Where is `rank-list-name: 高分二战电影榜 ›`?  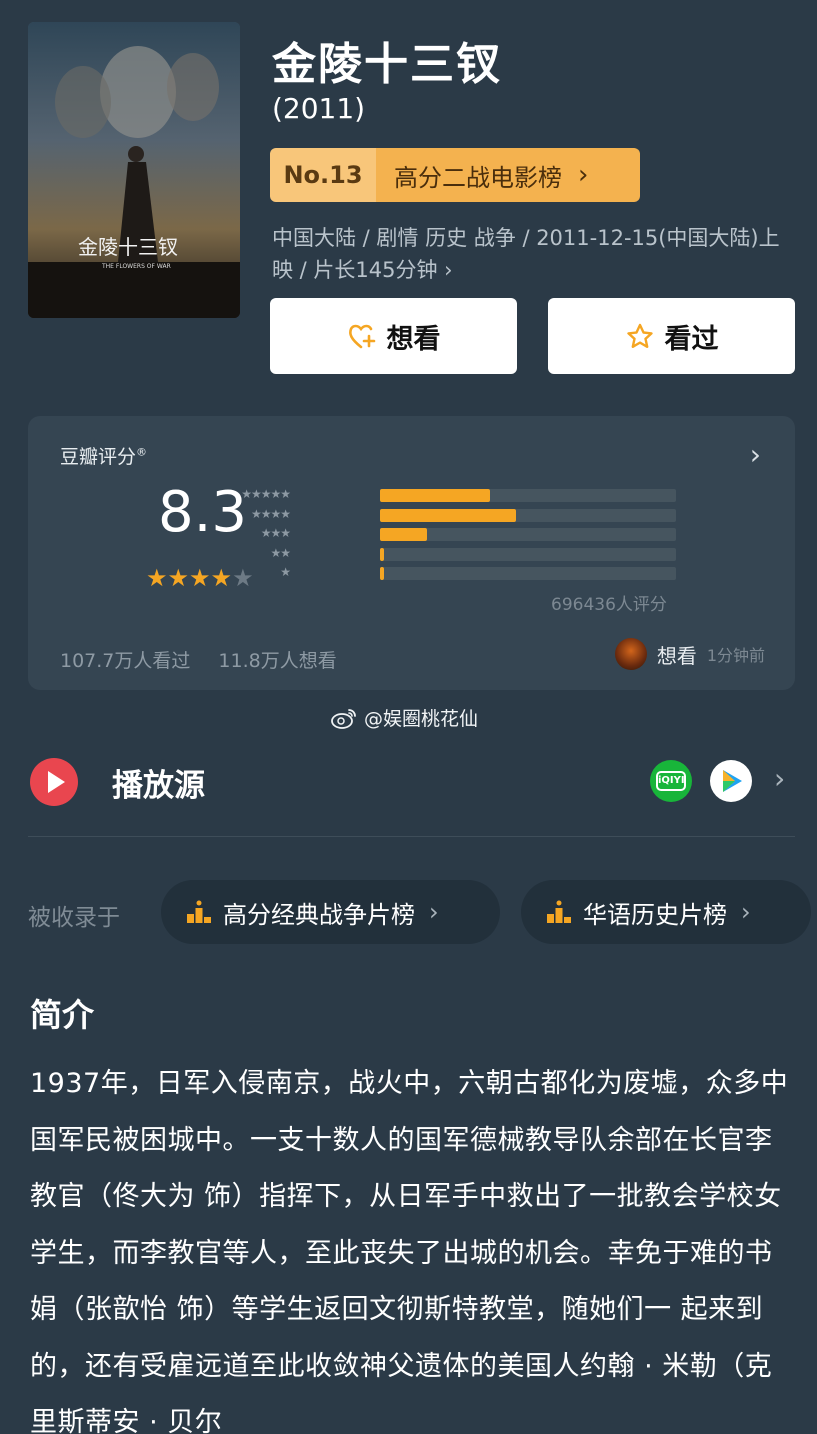 rank-list-name: 高分二战电影榜 › is located at coordinates (508, 175).